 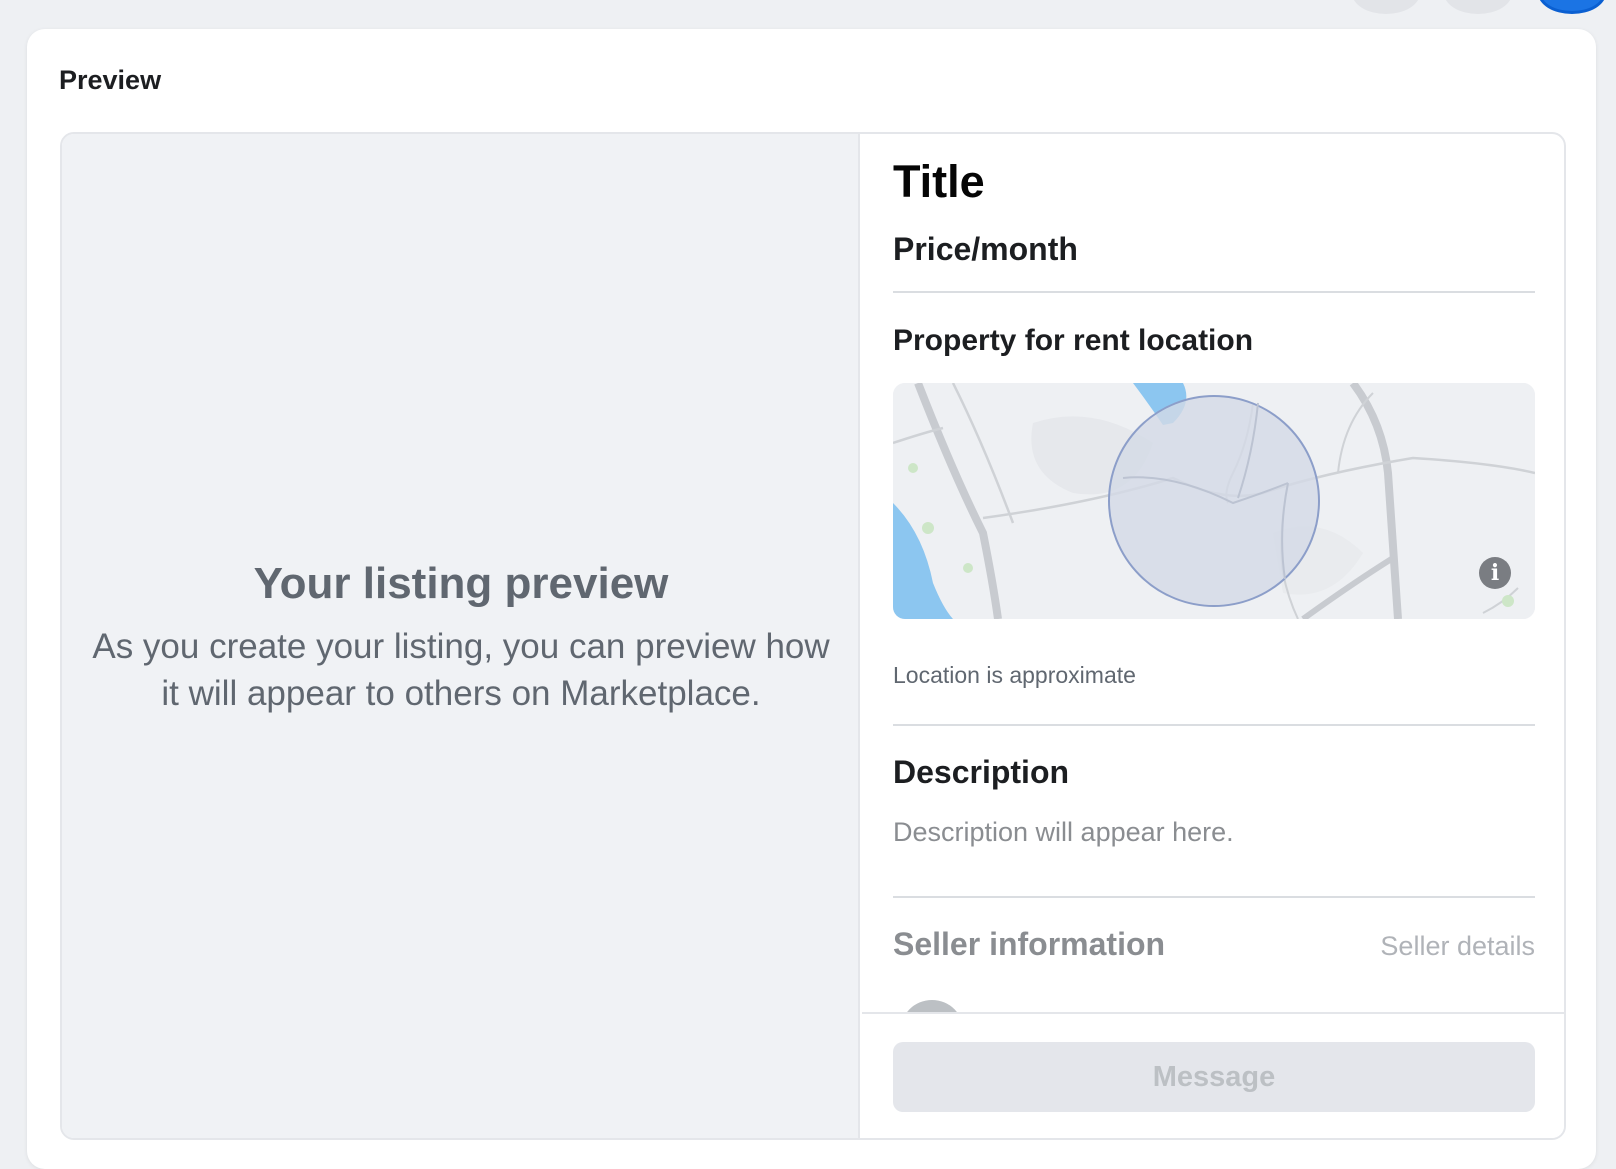 I want to click on description-placeholder: Description will appear here., so click(x=1063, y=832).